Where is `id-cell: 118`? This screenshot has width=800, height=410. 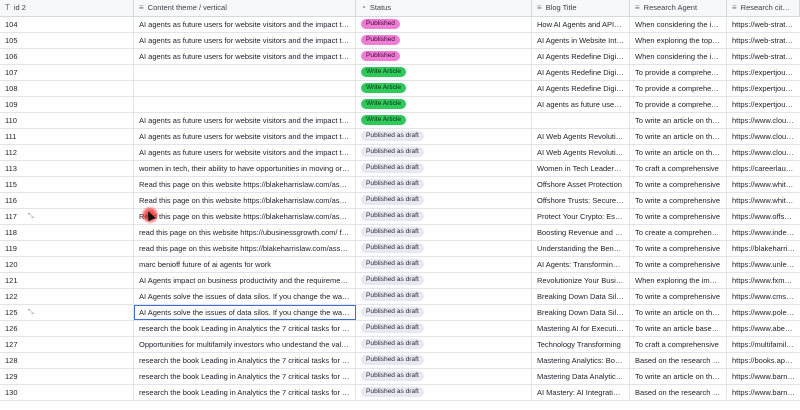 id-cell: 118 is located at coordinates (67, 232).